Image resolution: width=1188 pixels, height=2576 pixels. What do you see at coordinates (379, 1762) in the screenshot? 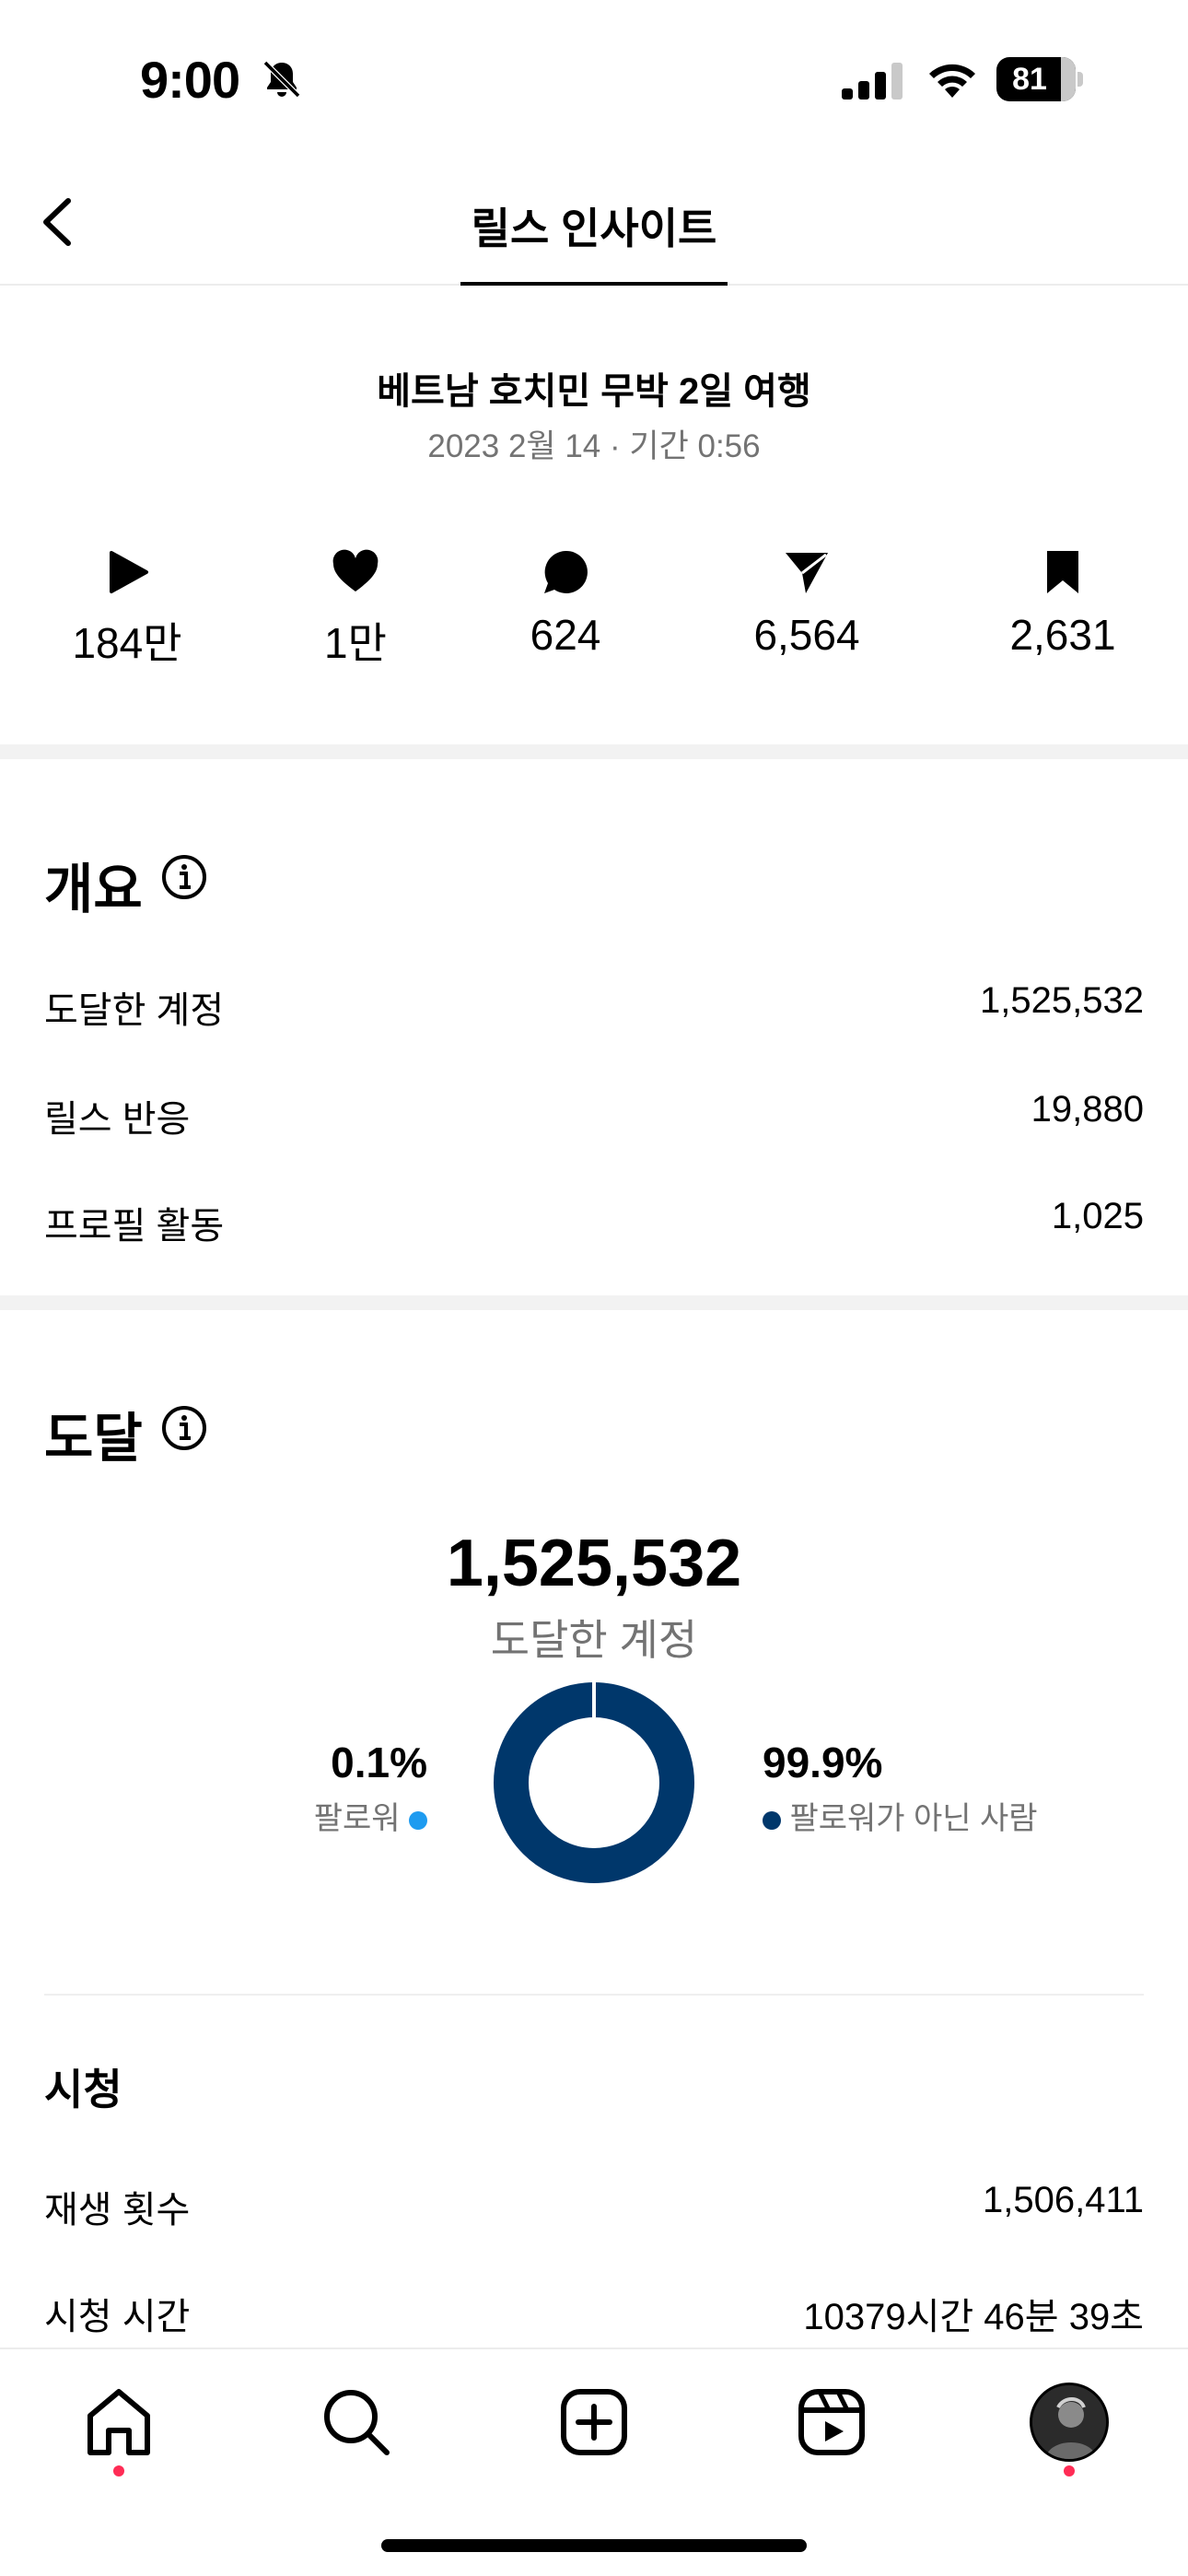
I see `followers-percent: 0.1%` at bounding box center [379, 1762].